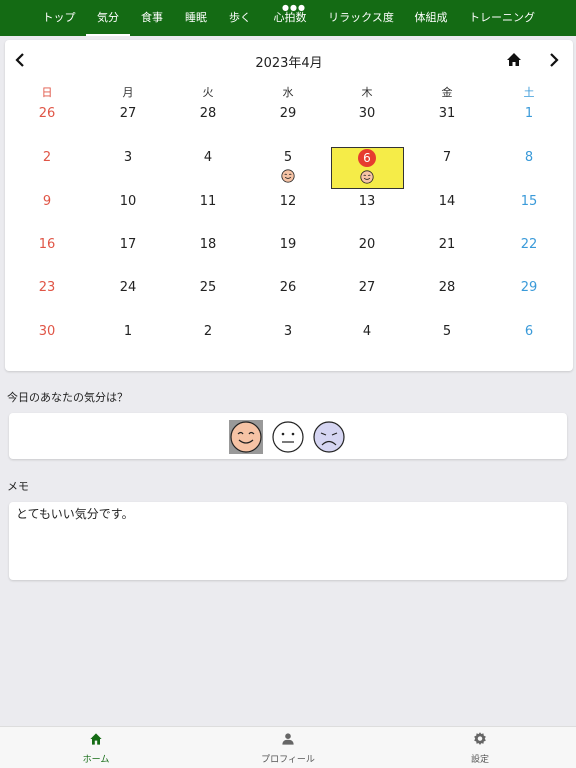 This screenshot has width=576, height=768. Describe the element at coordinates (447, 201) in the screenshot. I see `day-number: 14` at that location.